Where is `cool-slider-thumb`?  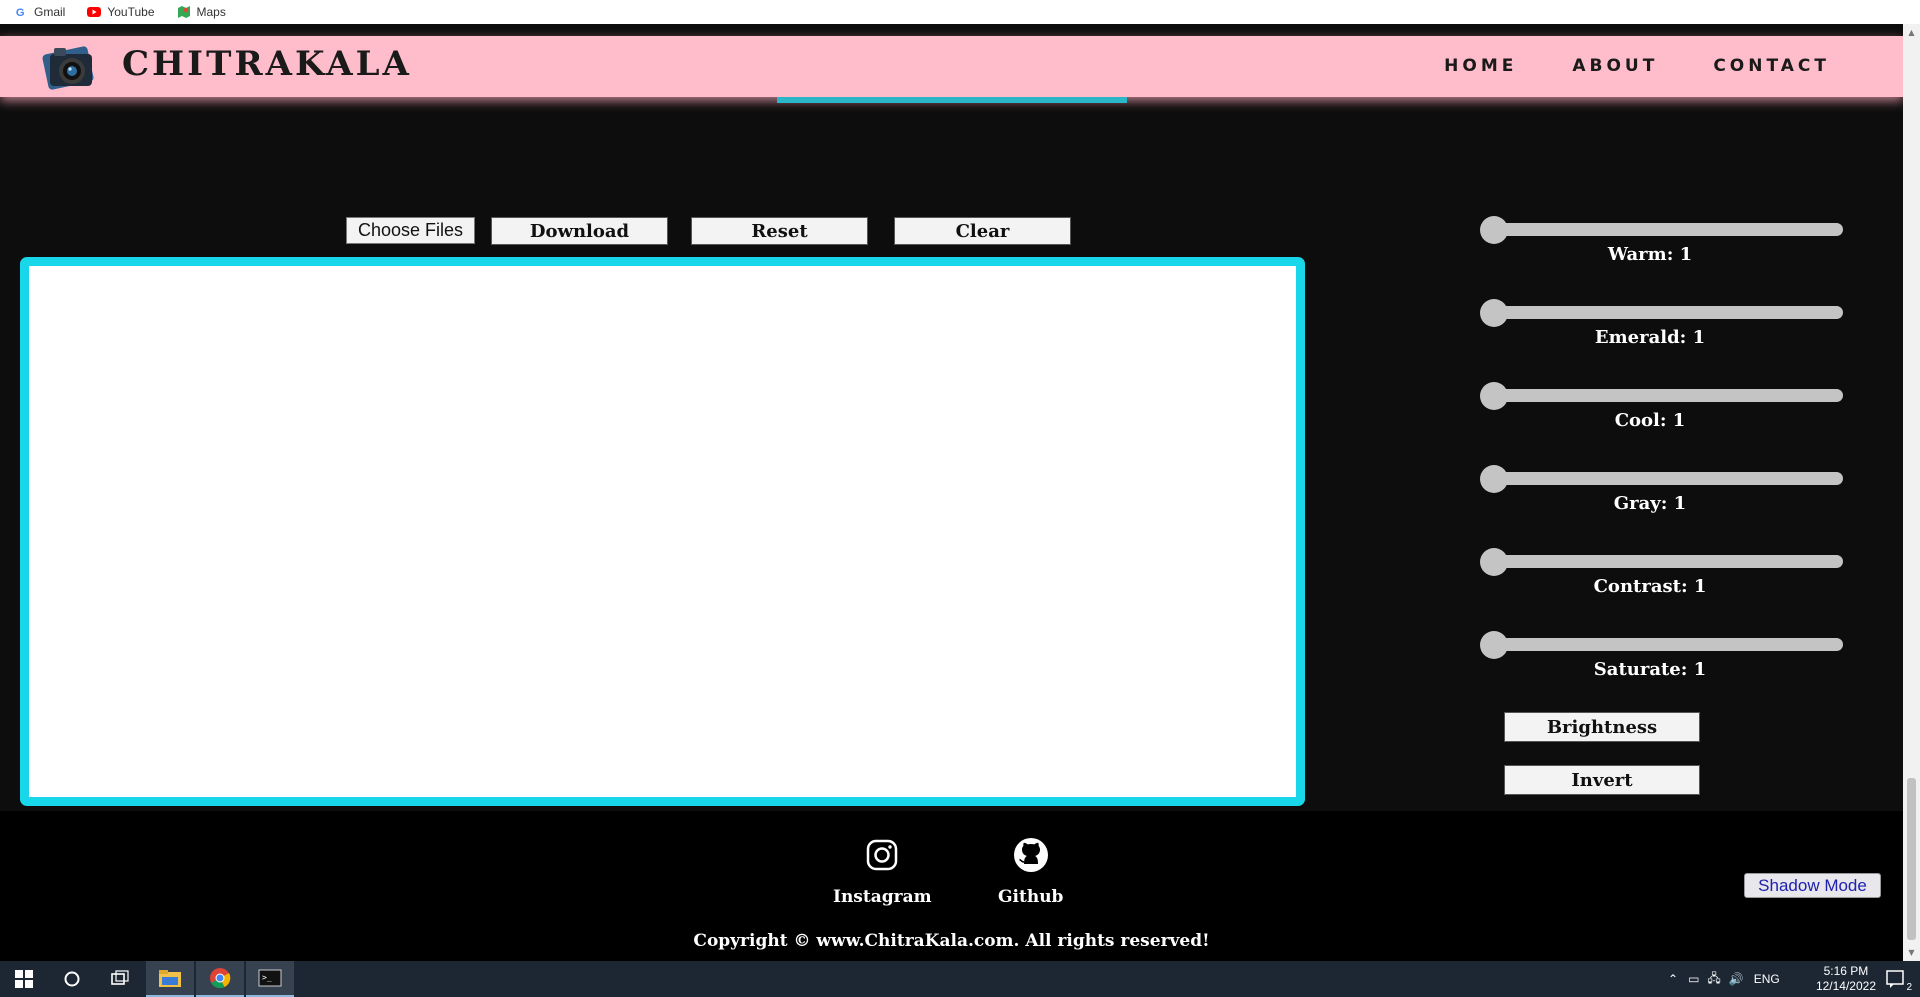
cool-slider-thumb is located at coordinates (1494, 396).